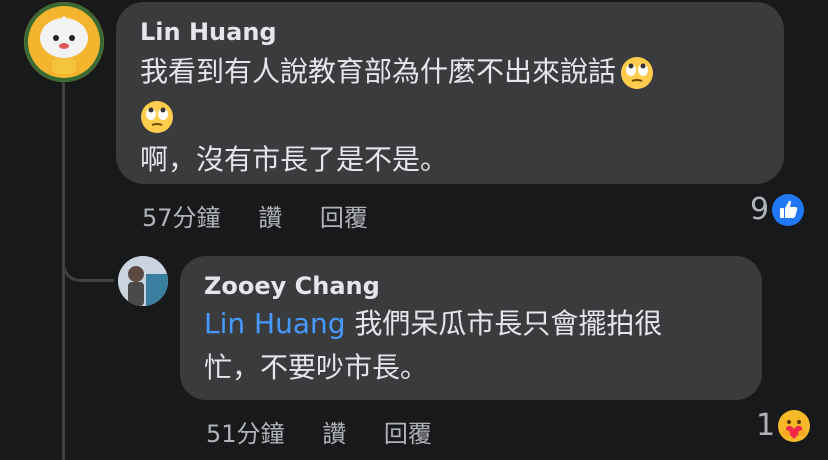  What do you see at coordinates (760, 209) in the screenshot?
I see `reaction-count: 9` at bounding box center [760, 209].